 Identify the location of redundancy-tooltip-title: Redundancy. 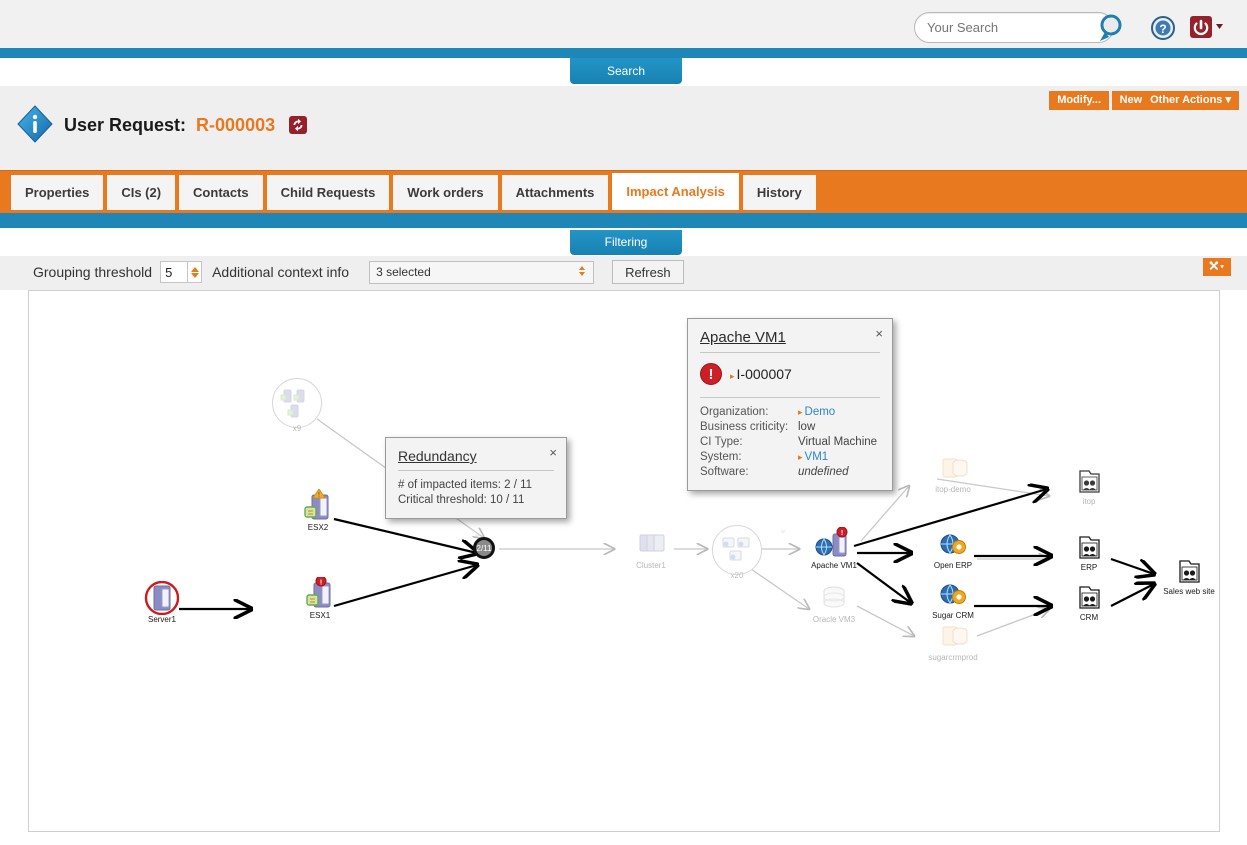
(437, 456).